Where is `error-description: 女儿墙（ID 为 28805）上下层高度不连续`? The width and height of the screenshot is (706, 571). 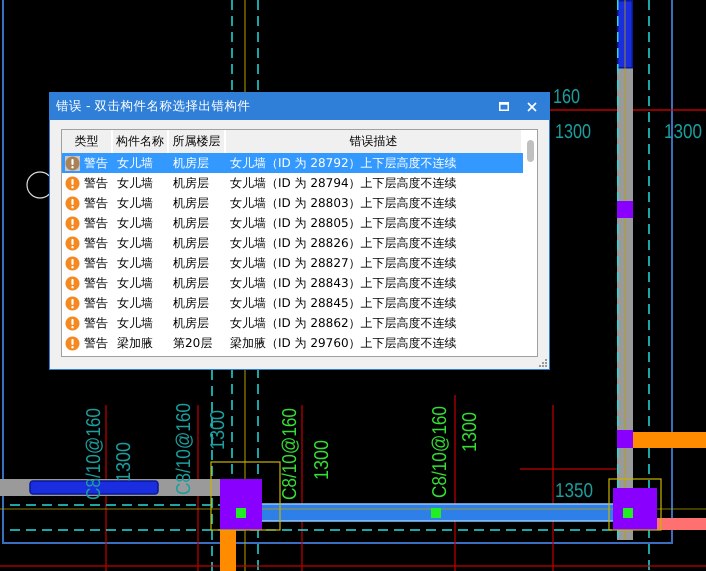 error-description: 女儿墙（ID 为 28805）上下层高度不连续 is located at coordinates (343, 223).